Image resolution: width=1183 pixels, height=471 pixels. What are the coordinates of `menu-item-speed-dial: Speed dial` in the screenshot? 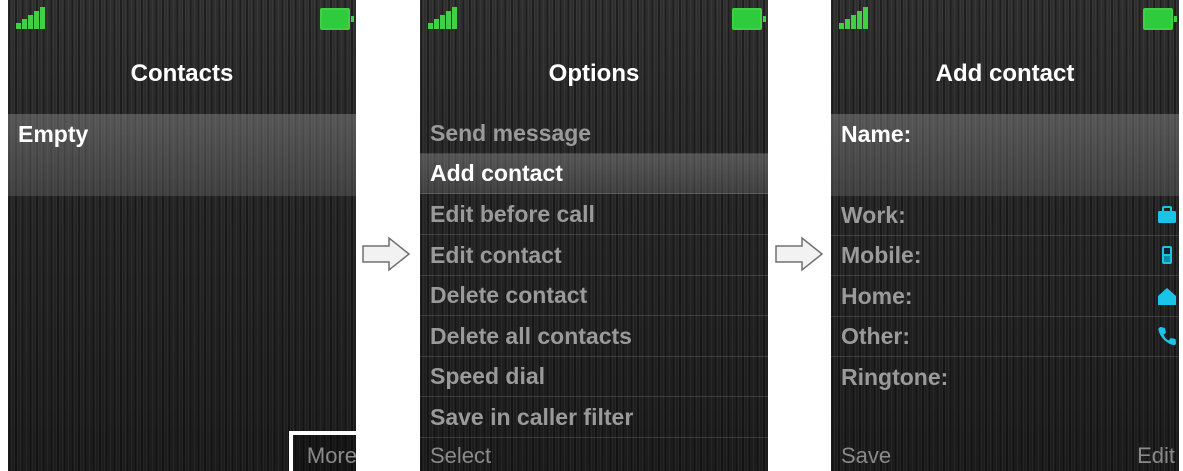 It's located at (594, 377).